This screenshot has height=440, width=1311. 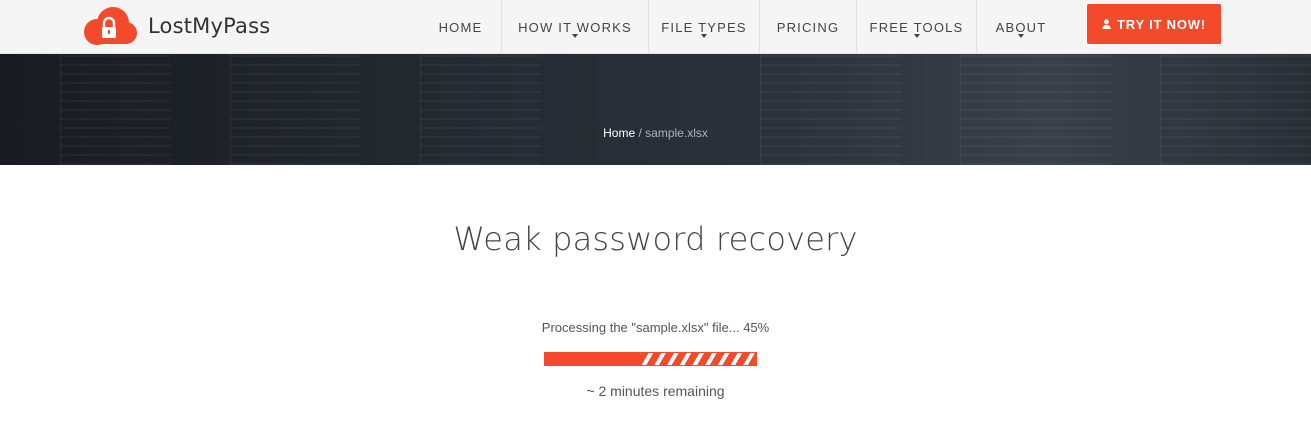 What do you see at coordinates (1161, 24) in the screenshot?
I see `try-it-now-label: TRY IT NOW!` at bounding box center [1161, 24].